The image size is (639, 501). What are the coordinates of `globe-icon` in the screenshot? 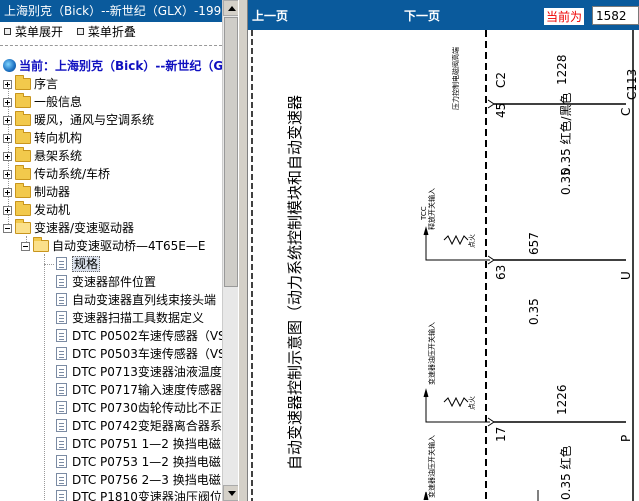 It's located at (9, 65).